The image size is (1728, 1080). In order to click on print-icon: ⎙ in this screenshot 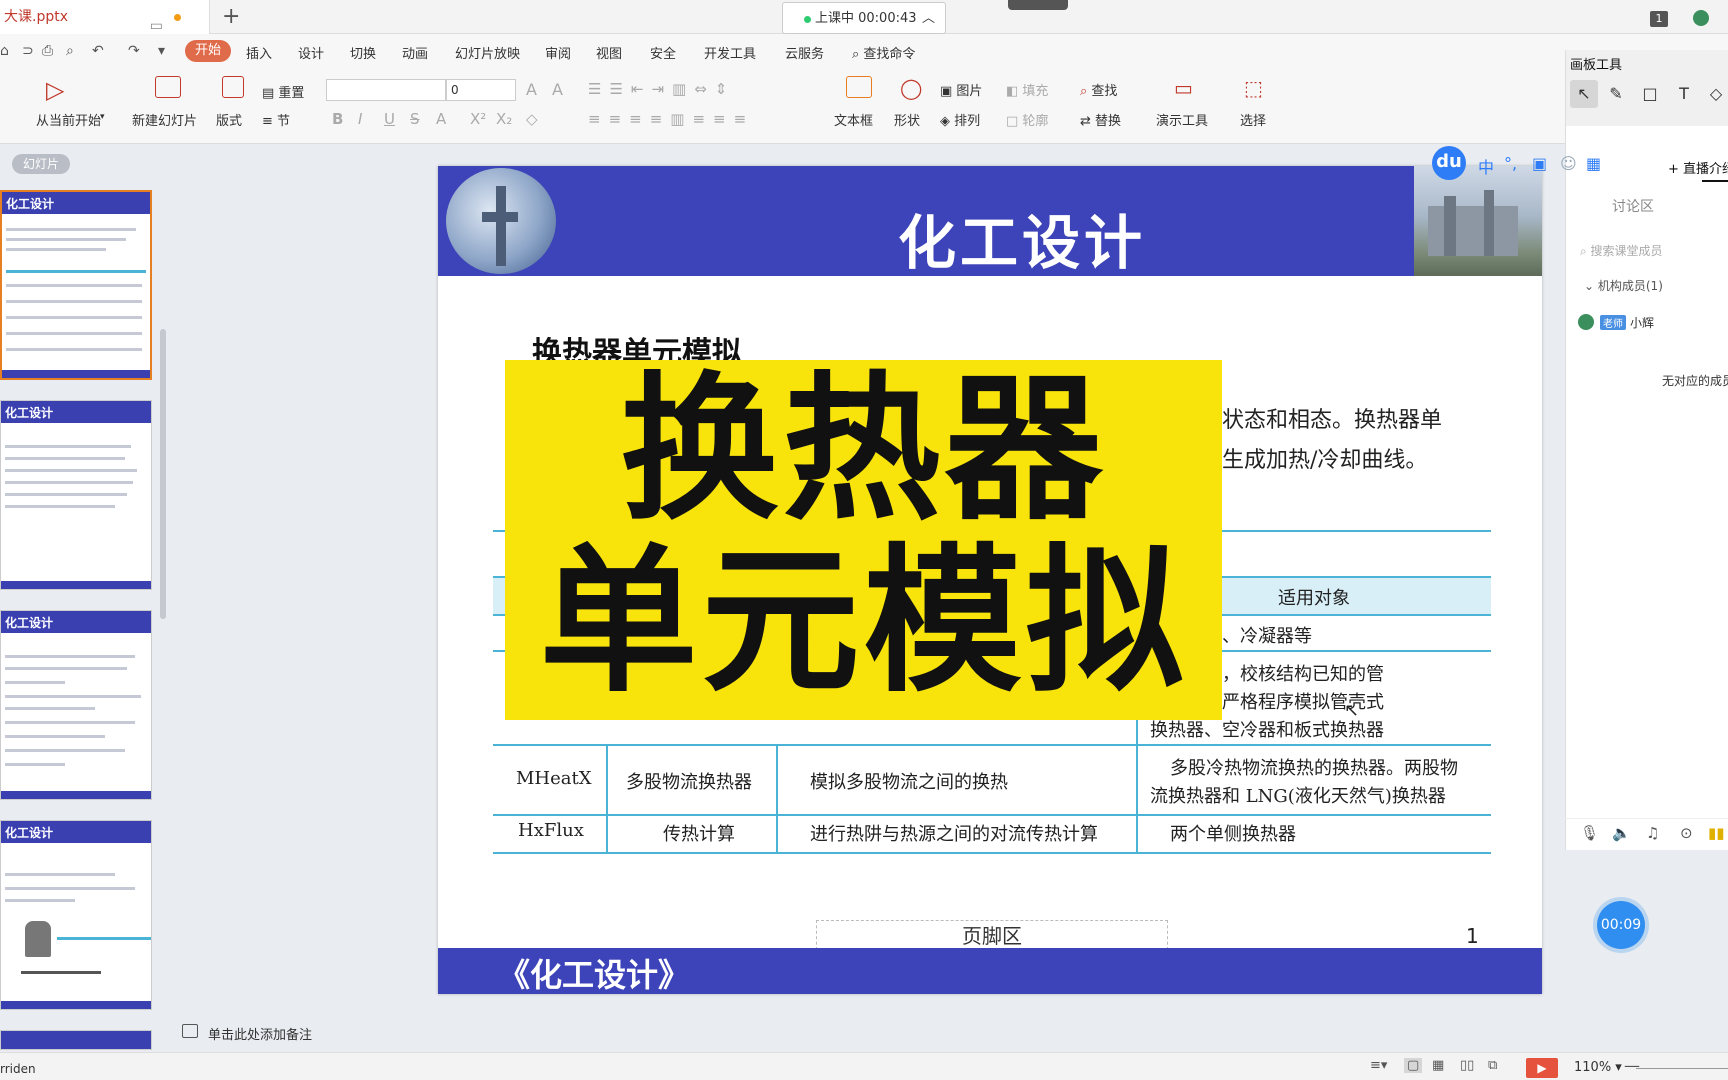, I will do `click(47, 51)`.